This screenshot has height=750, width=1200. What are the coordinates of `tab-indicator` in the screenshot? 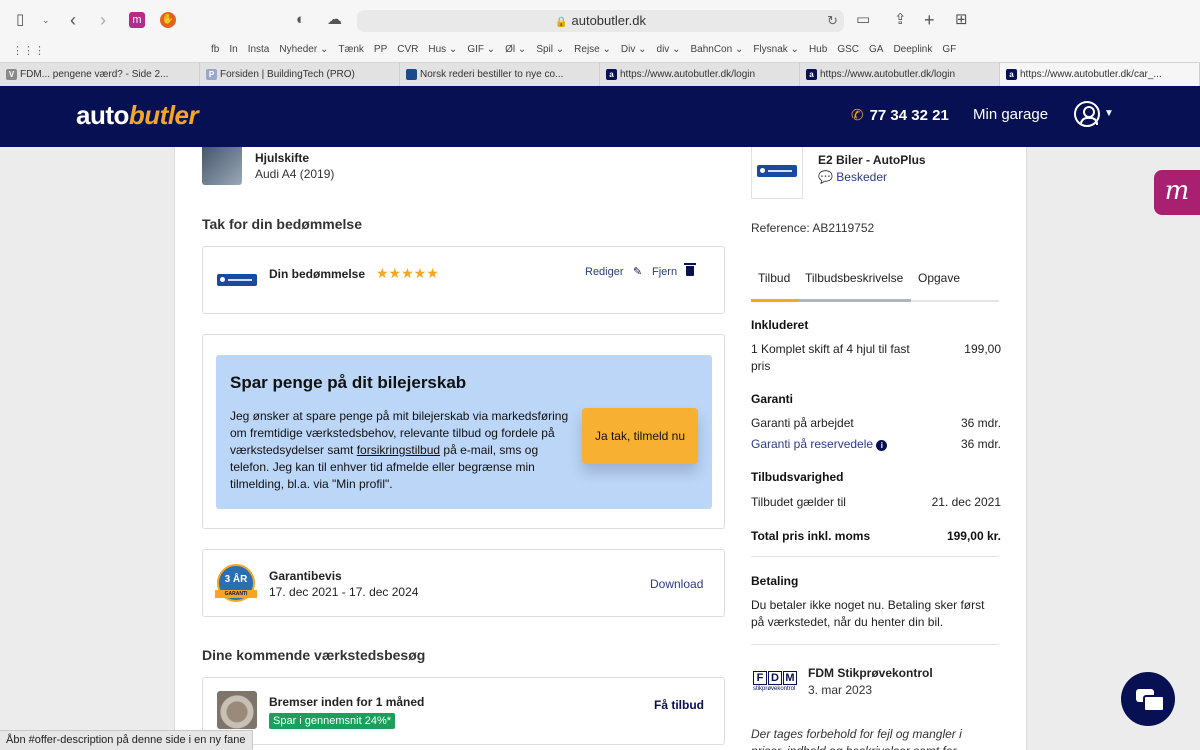 It's located at (854, 300).